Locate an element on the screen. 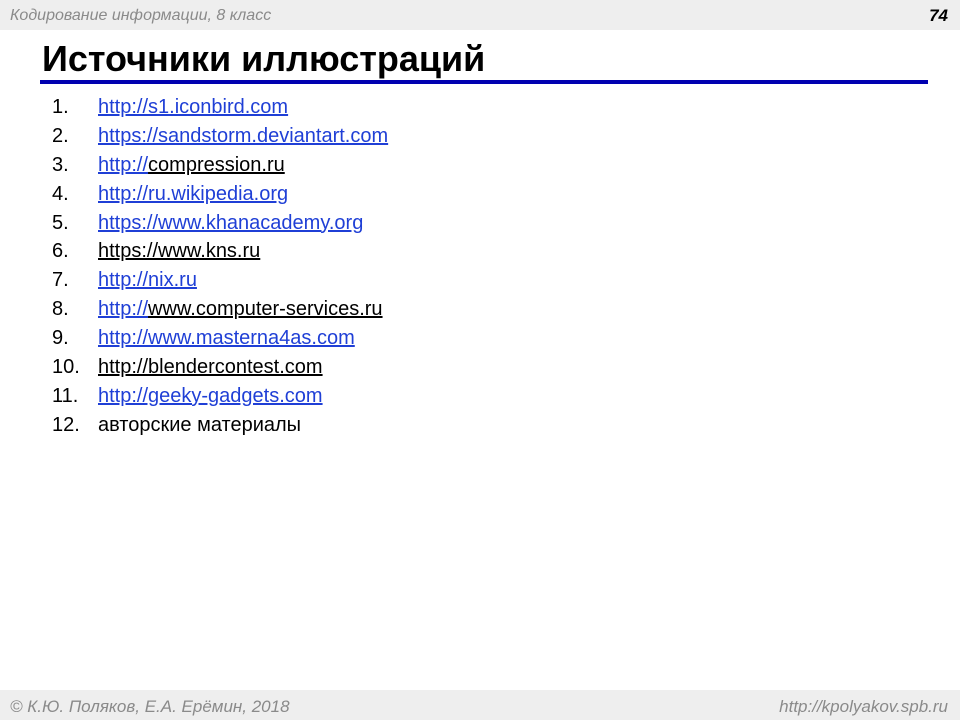  source-link: http://www.masterna4as.com is located at coordinates (226, 338).